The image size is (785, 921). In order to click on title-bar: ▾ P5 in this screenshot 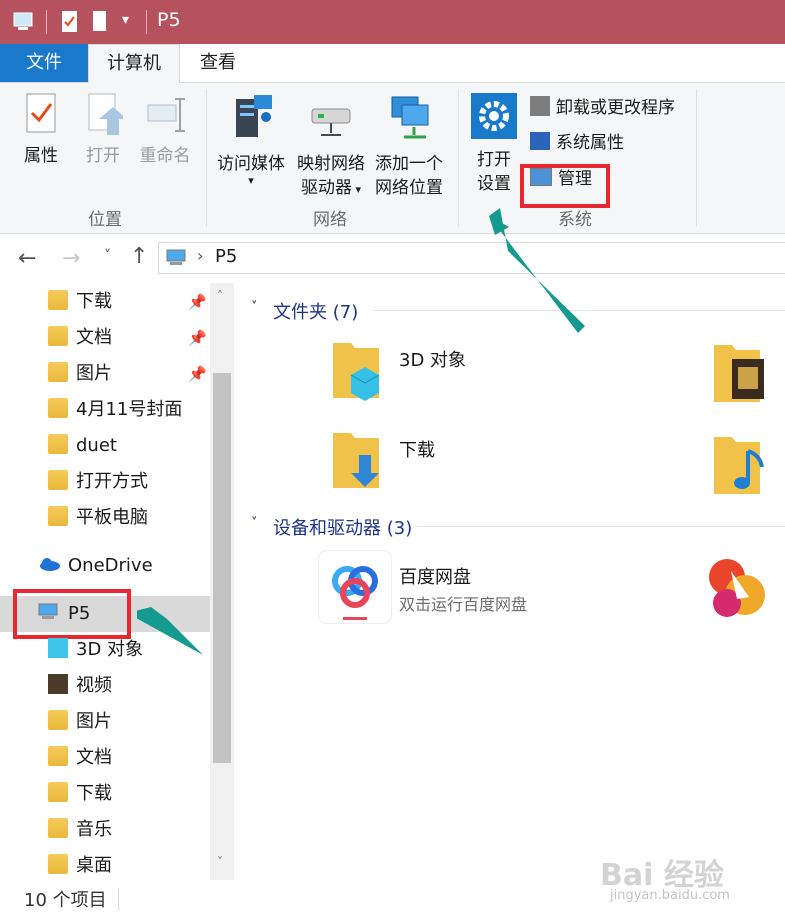, I will do `click(392, 22)`.